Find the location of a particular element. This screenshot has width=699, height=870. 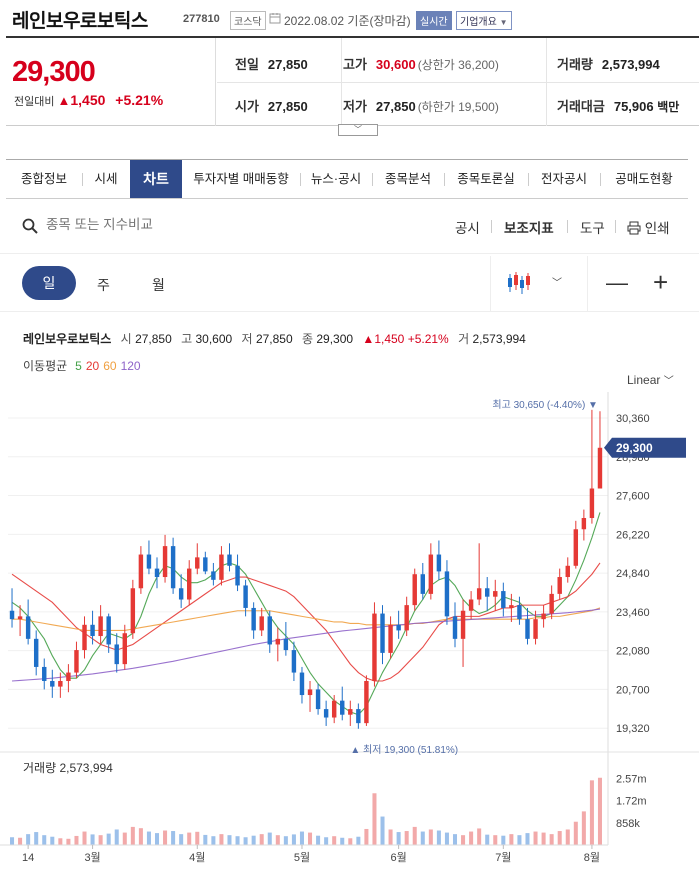

y-tick-label: 23,460 is located at coordinates (633, 613).